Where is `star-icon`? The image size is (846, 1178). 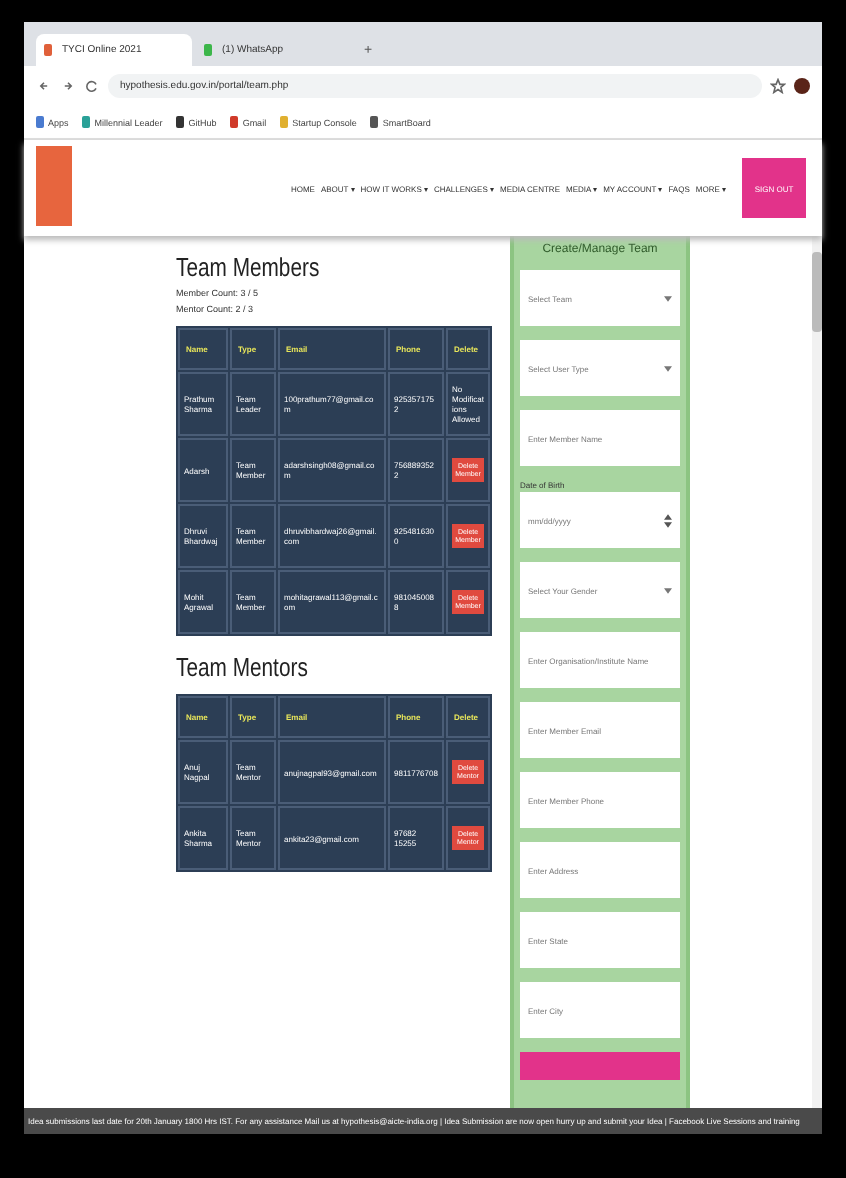 star-icon is located at coordinates (778, 86).